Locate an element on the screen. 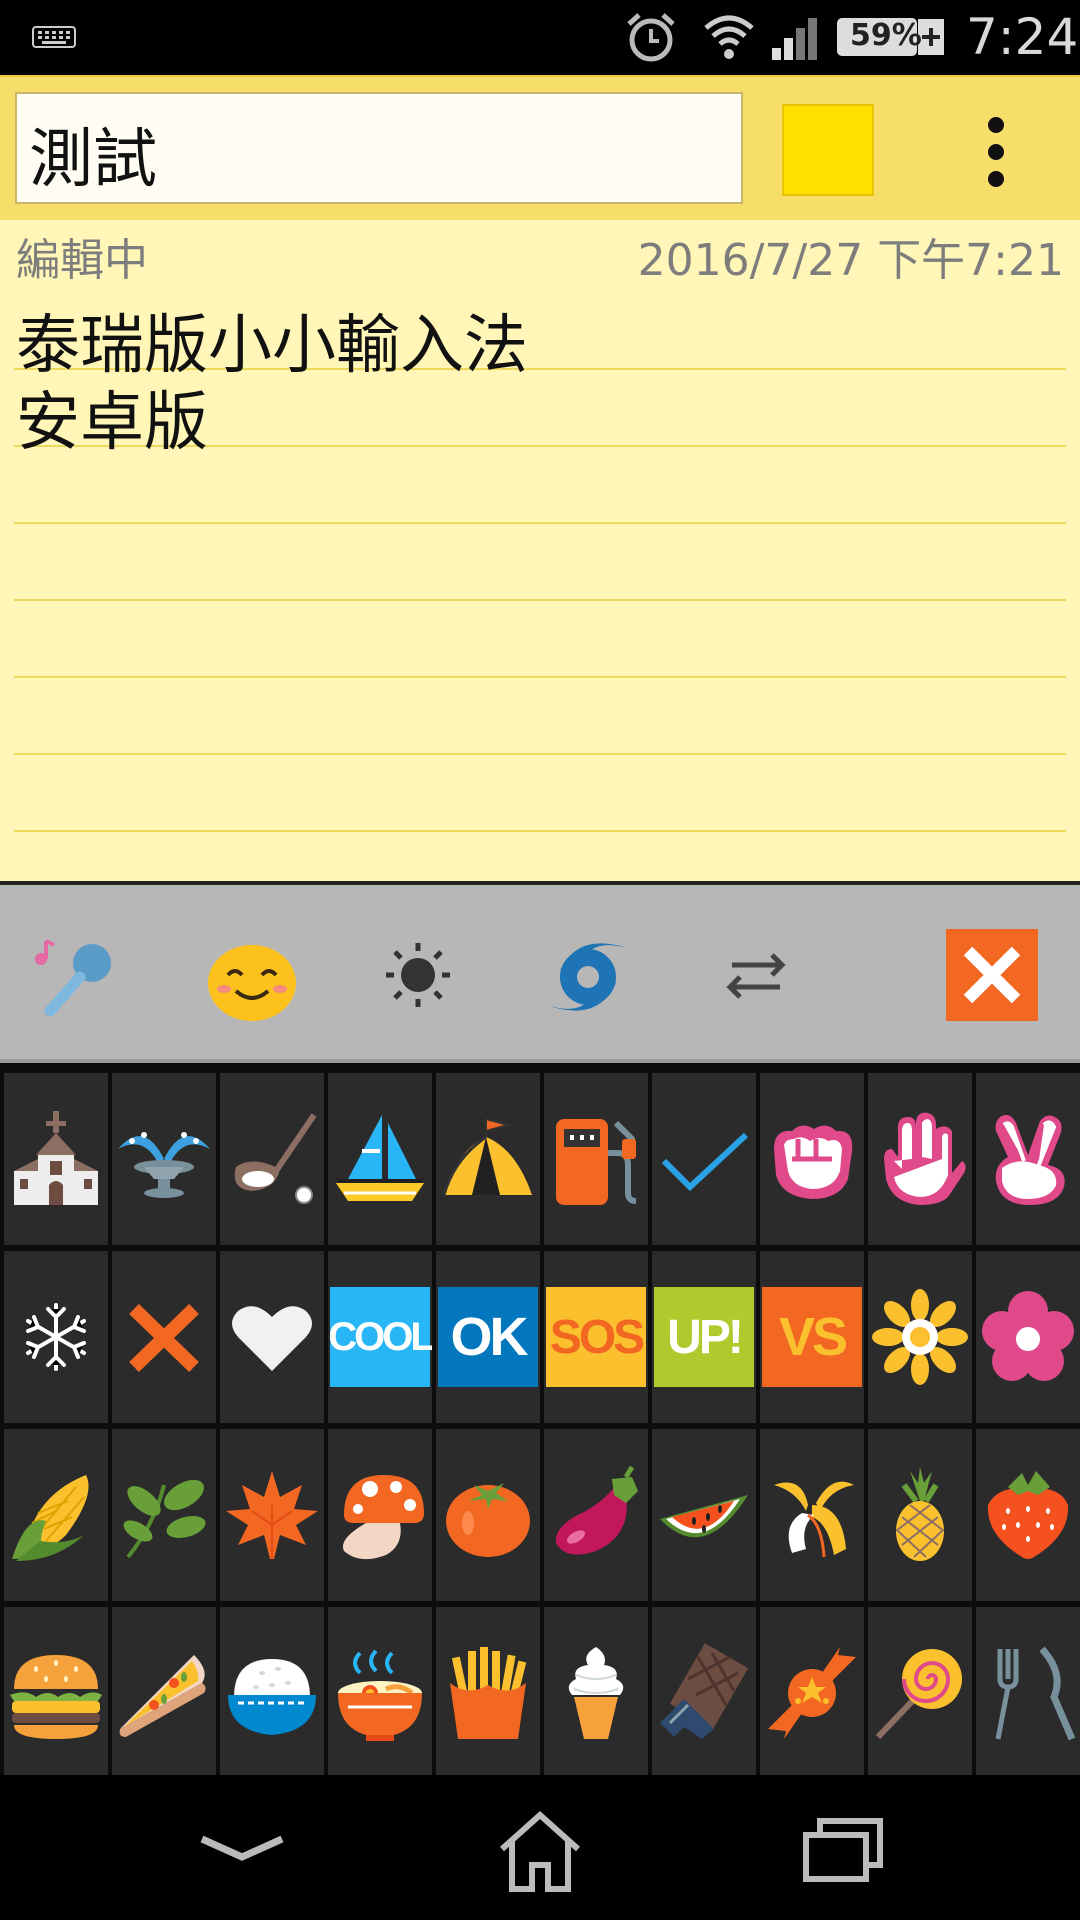  sunflower-emoji is located at coordinates (920, 1337).